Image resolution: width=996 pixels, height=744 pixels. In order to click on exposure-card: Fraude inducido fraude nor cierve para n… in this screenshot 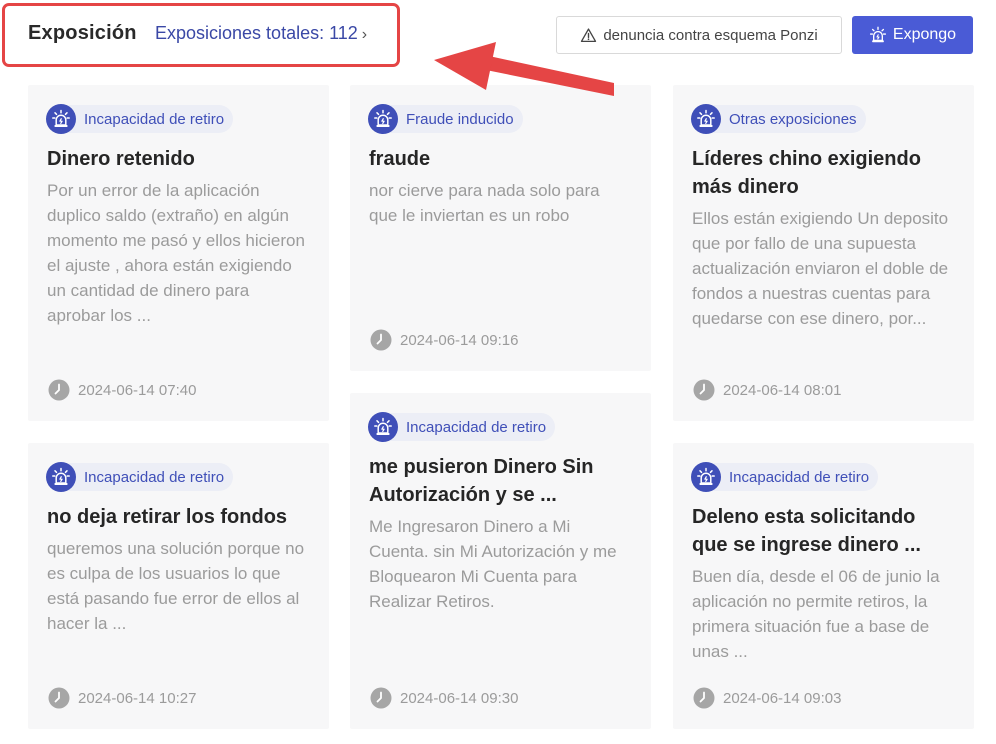, I will do `click(500, 228)`.